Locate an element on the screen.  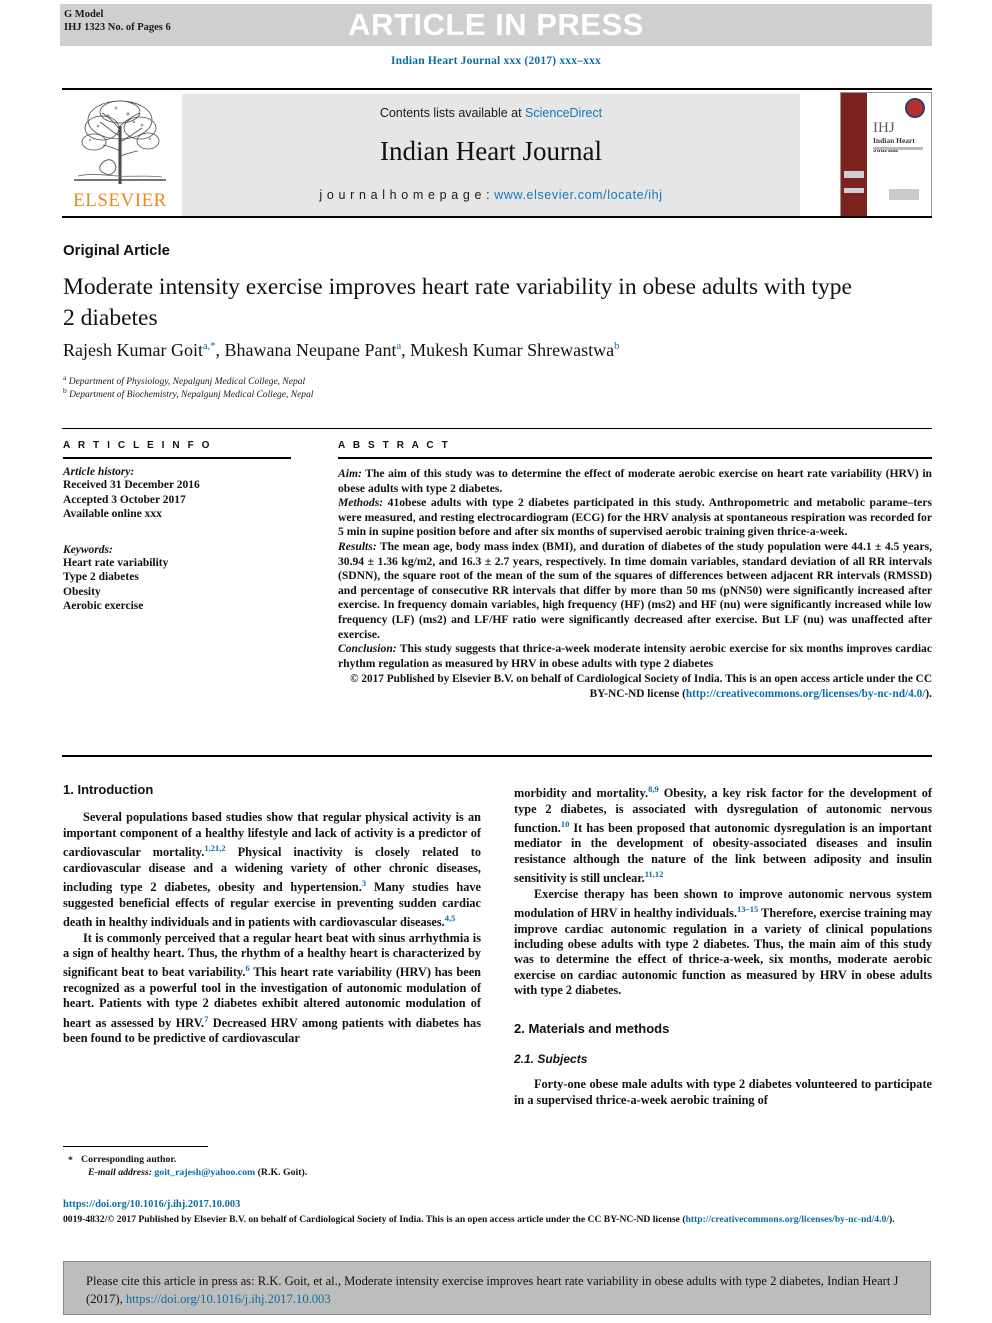
cover-abbrev: IHJ is located at coordinates (884, 128).